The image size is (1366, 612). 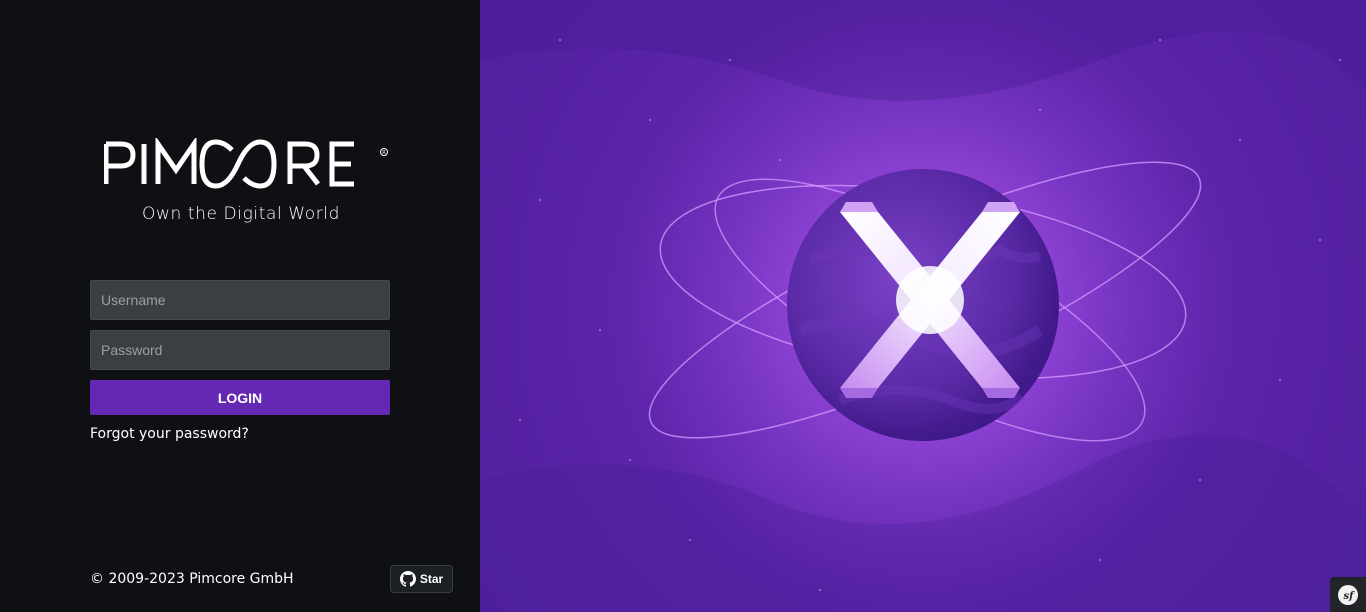 What do you see at coordinates (192, 579) in the screenshot?
I see `copyright-text: © 2009-2023 Pimcore GmbH` at bounding box center [192, 579].